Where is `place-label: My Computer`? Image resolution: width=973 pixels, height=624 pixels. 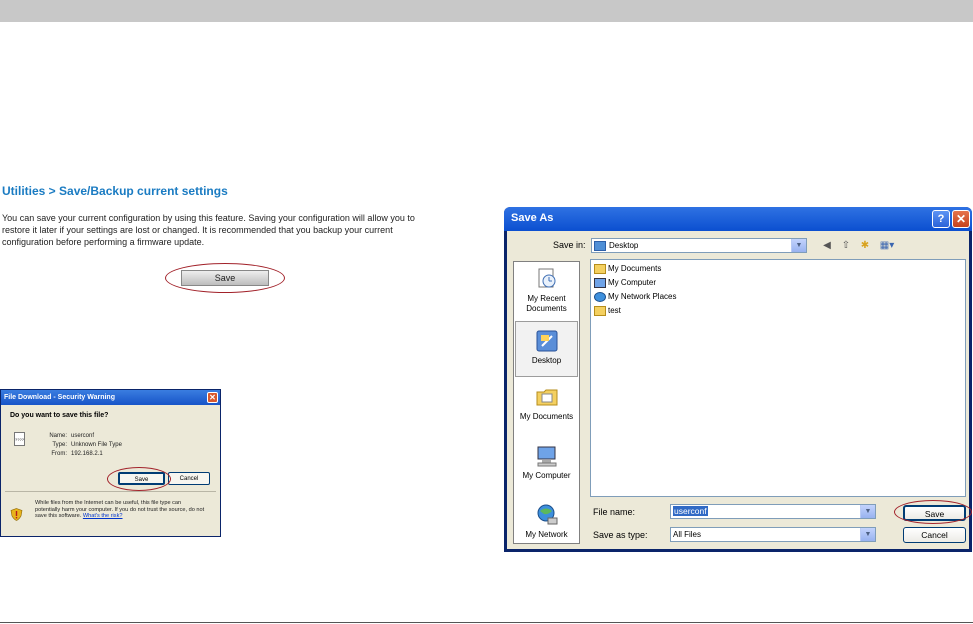
place-label: My Computer is located at coordinates (546, 475).